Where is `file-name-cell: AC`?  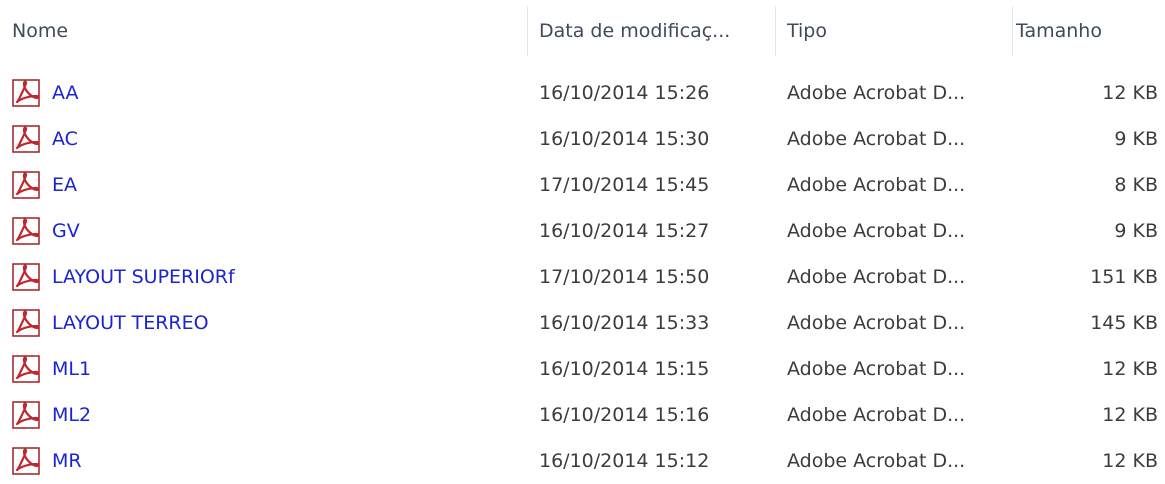 file-name-cell: AC is located at coordinates (262, 139).